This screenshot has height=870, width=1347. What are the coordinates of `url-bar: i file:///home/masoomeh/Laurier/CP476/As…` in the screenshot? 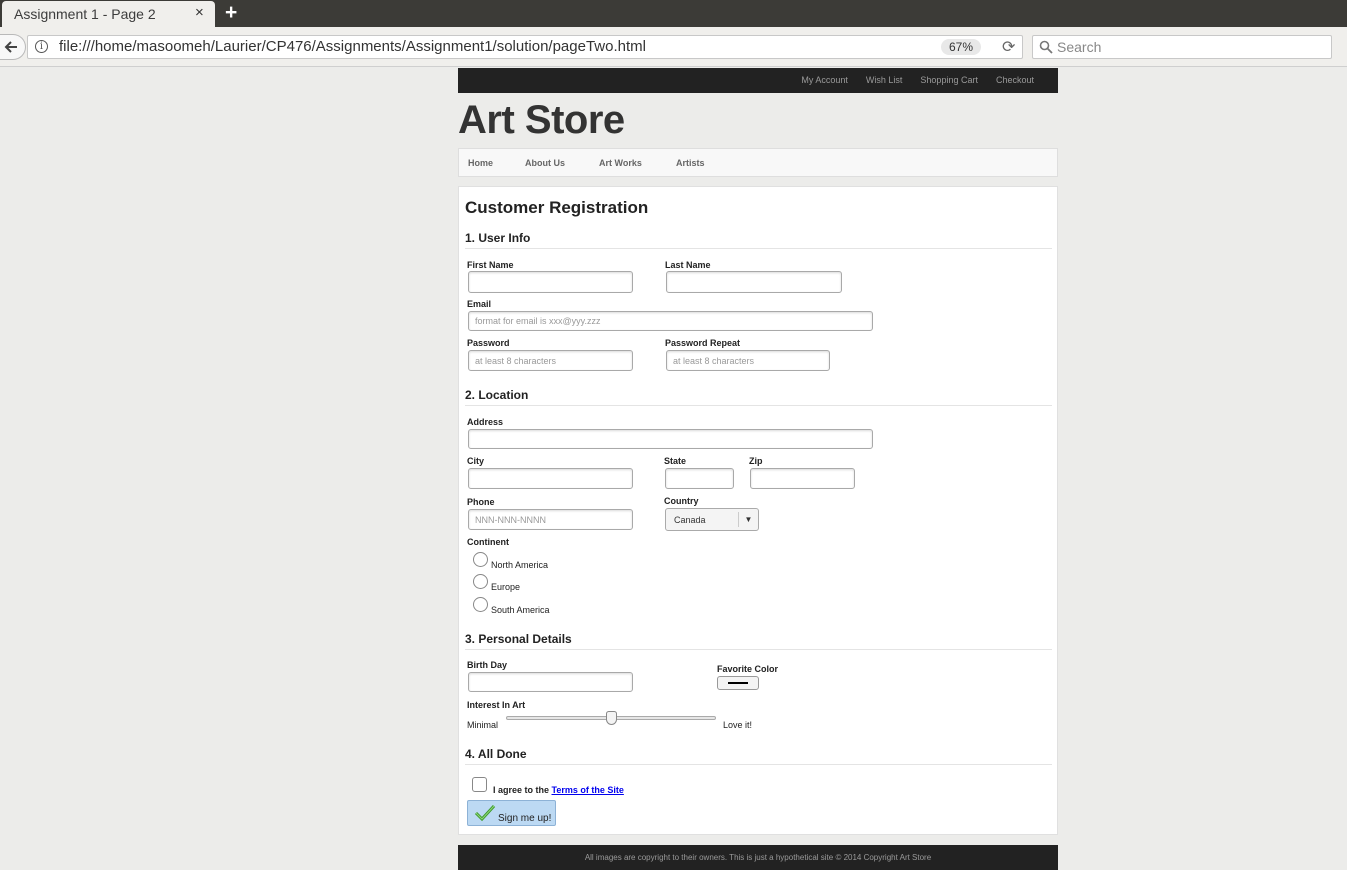 It's located at (525, 47).